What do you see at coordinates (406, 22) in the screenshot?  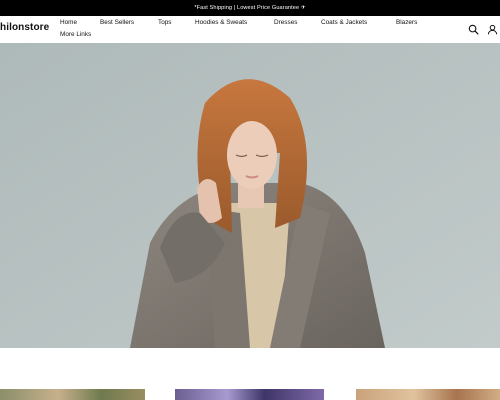 I see `nav-blazers: Blazers` at bounding box center [406, 22].